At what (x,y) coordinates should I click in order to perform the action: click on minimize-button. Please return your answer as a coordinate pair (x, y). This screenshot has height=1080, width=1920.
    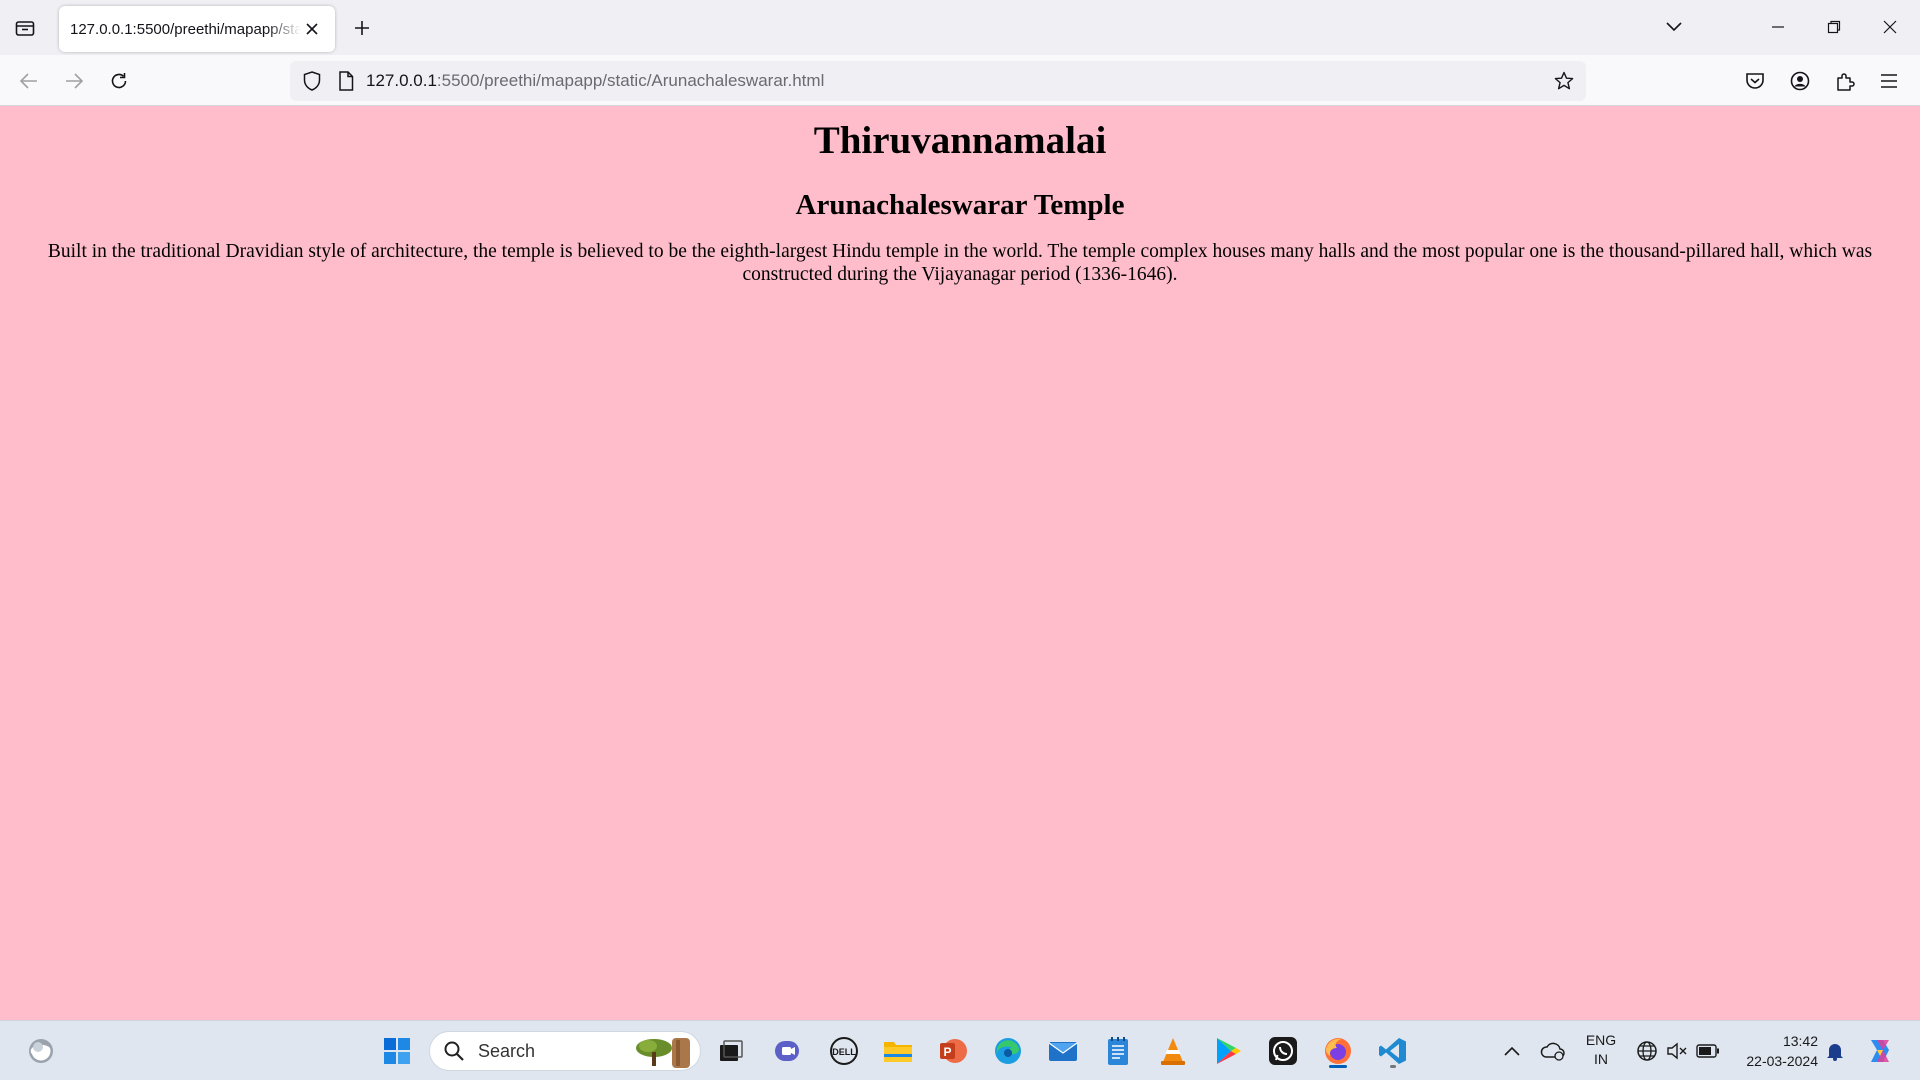
    Looking at the image, I should click on (1778, 27).